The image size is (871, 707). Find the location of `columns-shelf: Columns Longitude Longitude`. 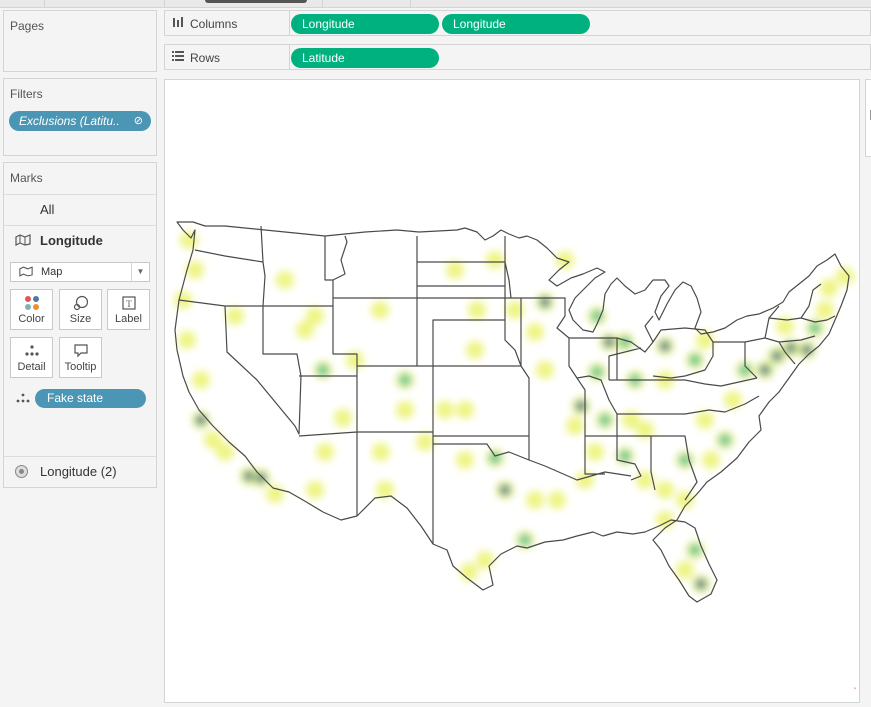

columns-shelf: Columns Longitude Longitude is located at coordinates (517, 23).